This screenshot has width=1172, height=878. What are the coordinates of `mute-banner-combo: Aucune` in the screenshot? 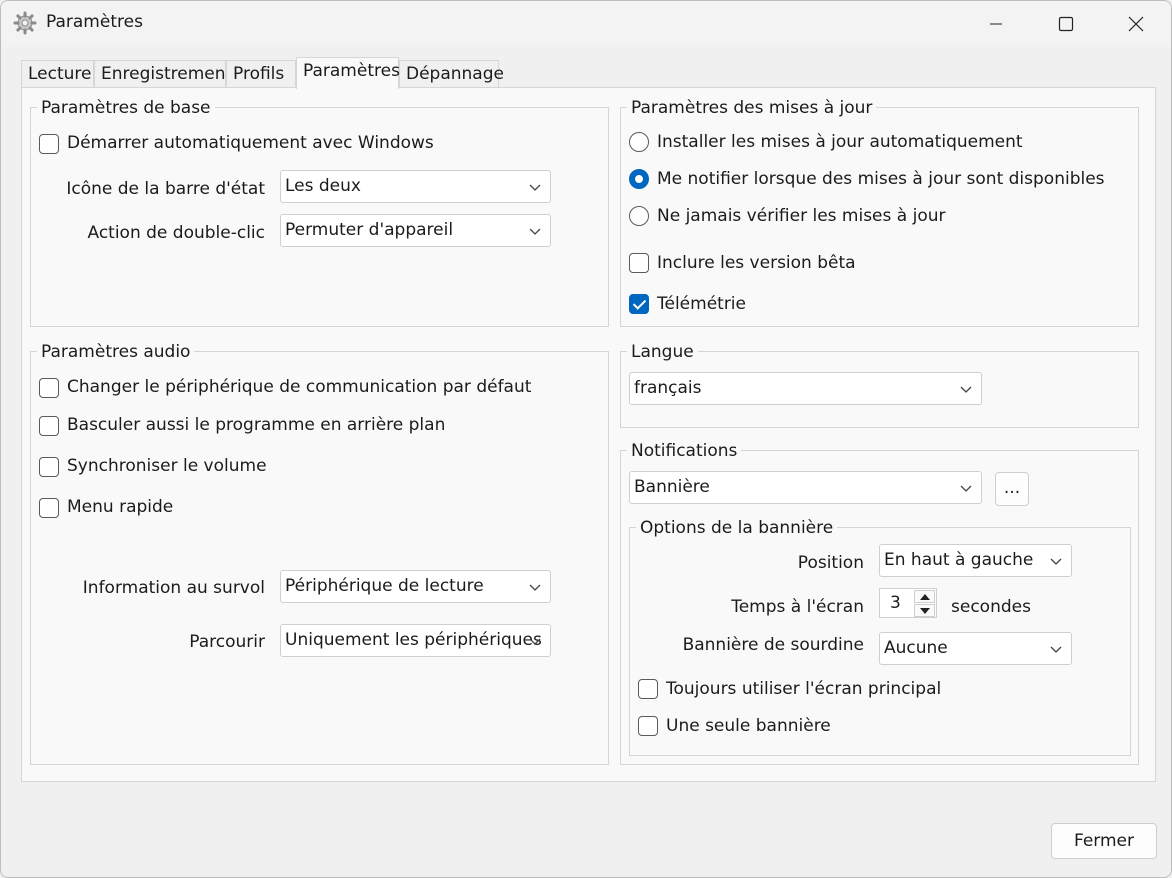 It's located at (975, 648).